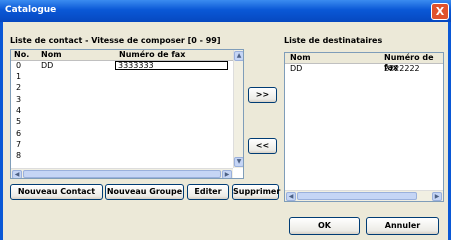 The width and height of the screenshot is (451, 240). Describe the element at coordinates (333, 40) in the screenshot. I see `recipients-list-label: Liste de destinataires` at that location.